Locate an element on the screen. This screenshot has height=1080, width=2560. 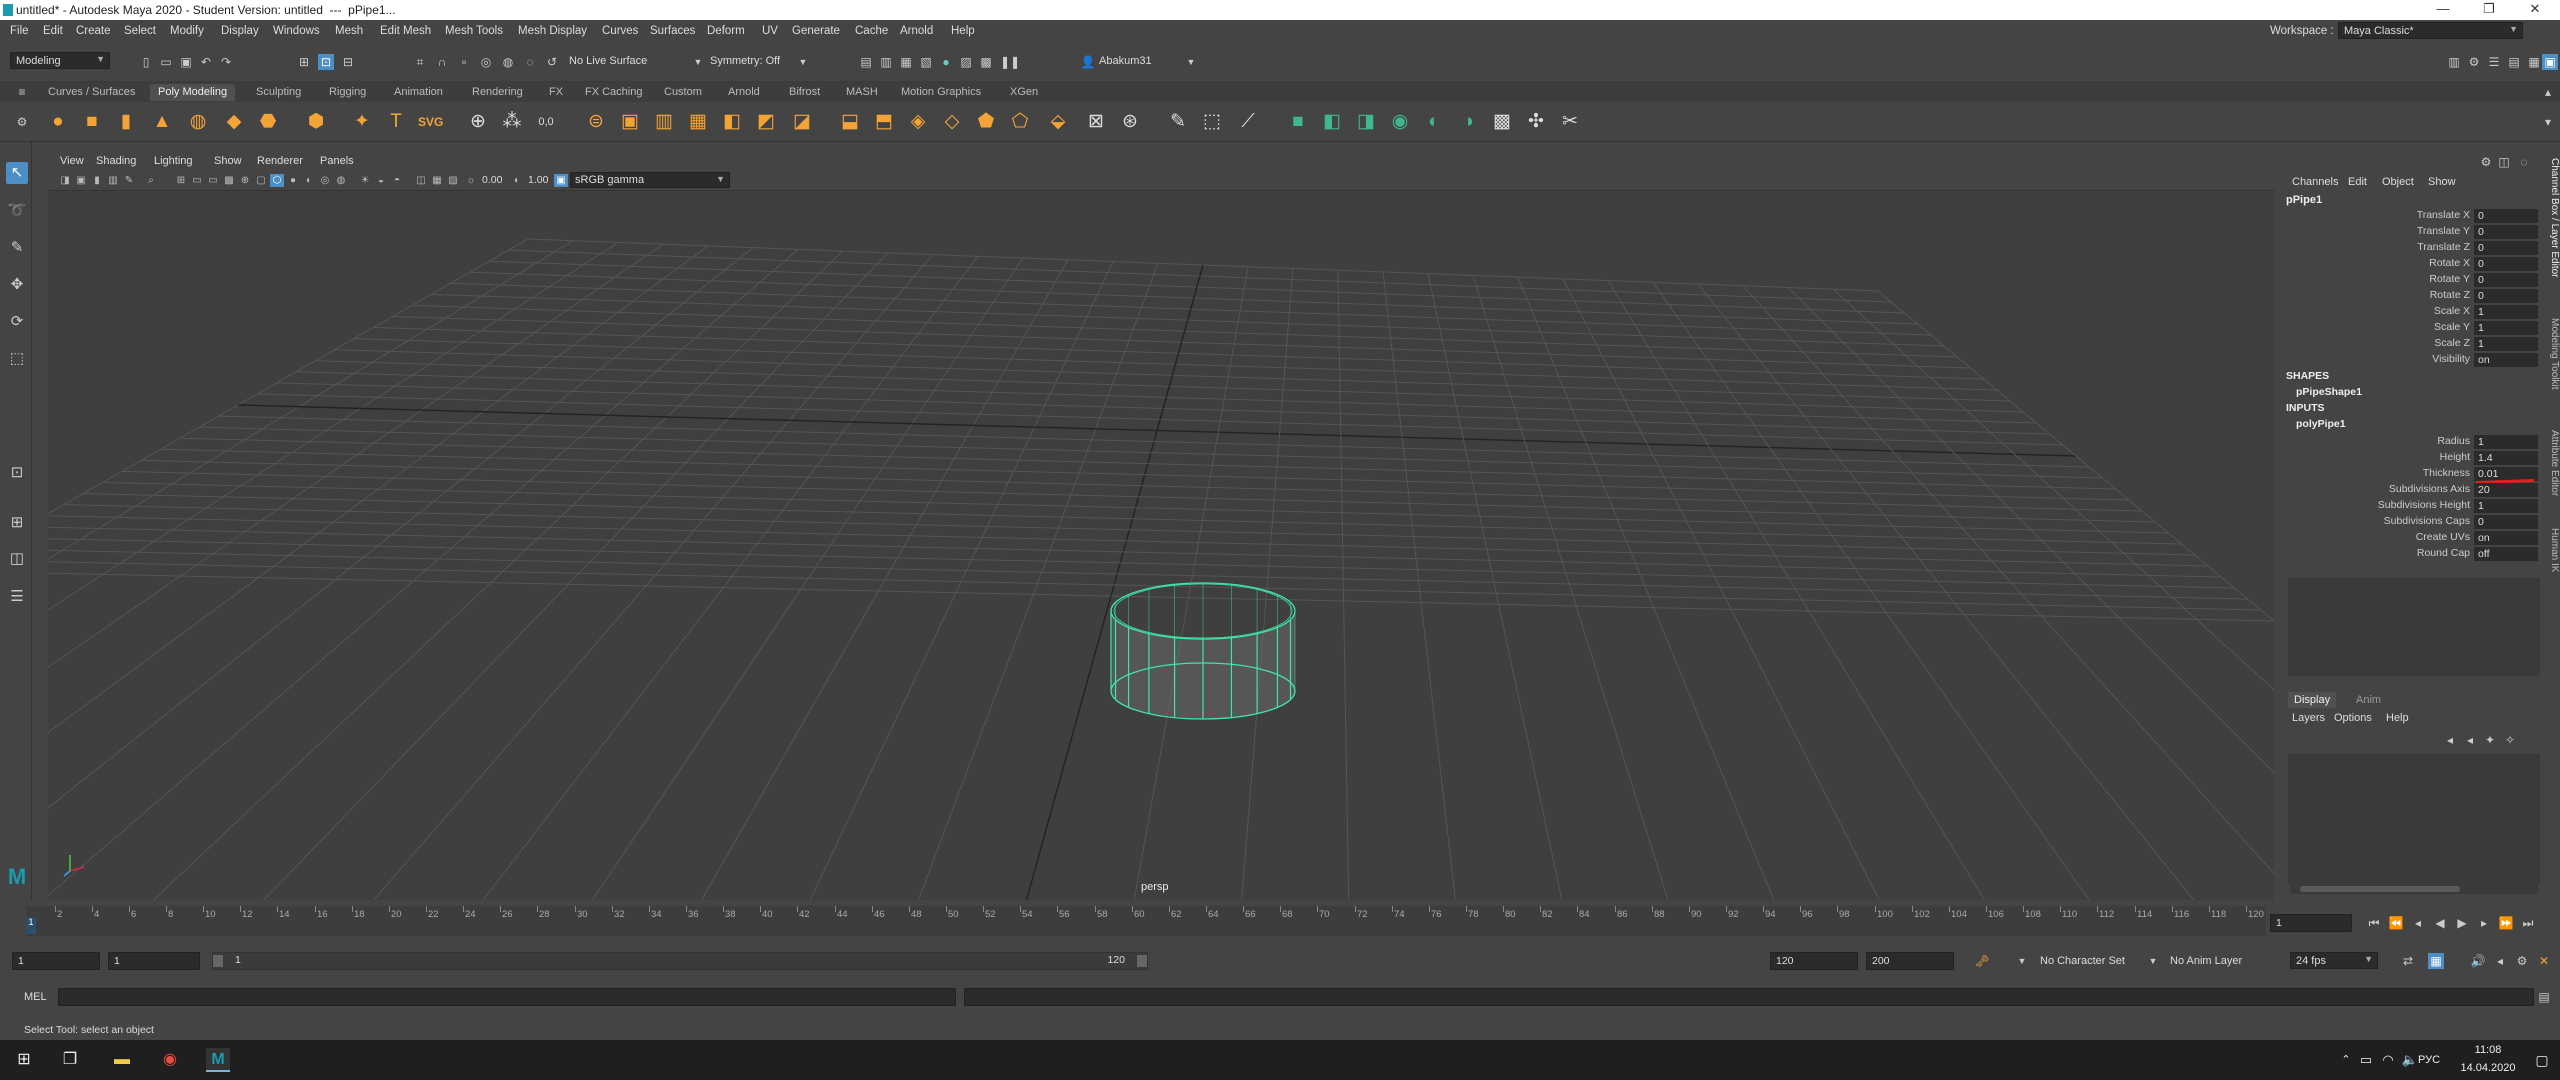
smooth-shade-icon: ● is located at coordinates (293, 180).